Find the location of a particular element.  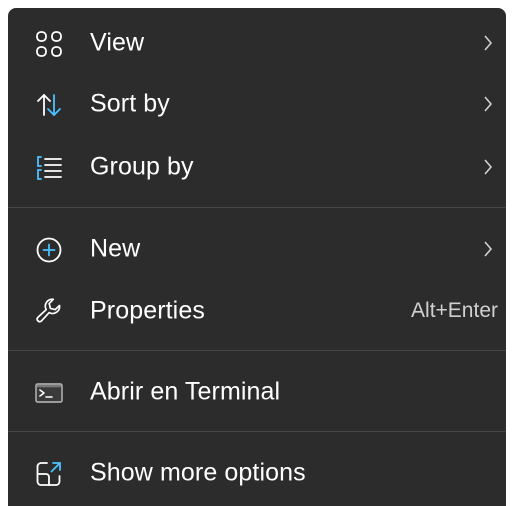

menu-item-open-in-terminal: Abrir en Terminal is located at coordinates (257, 392).